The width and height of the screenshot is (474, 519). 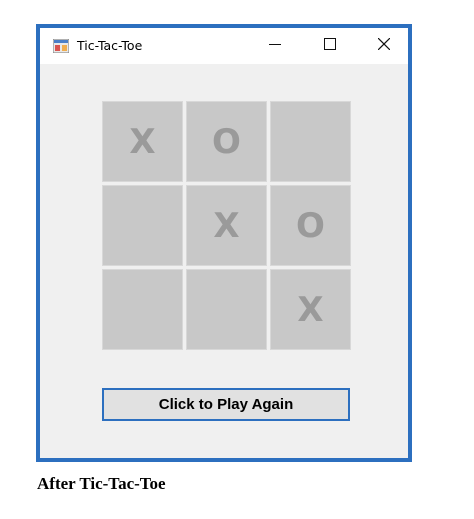 I want to click on board-cell-5: X, so click(x=226, y=225).